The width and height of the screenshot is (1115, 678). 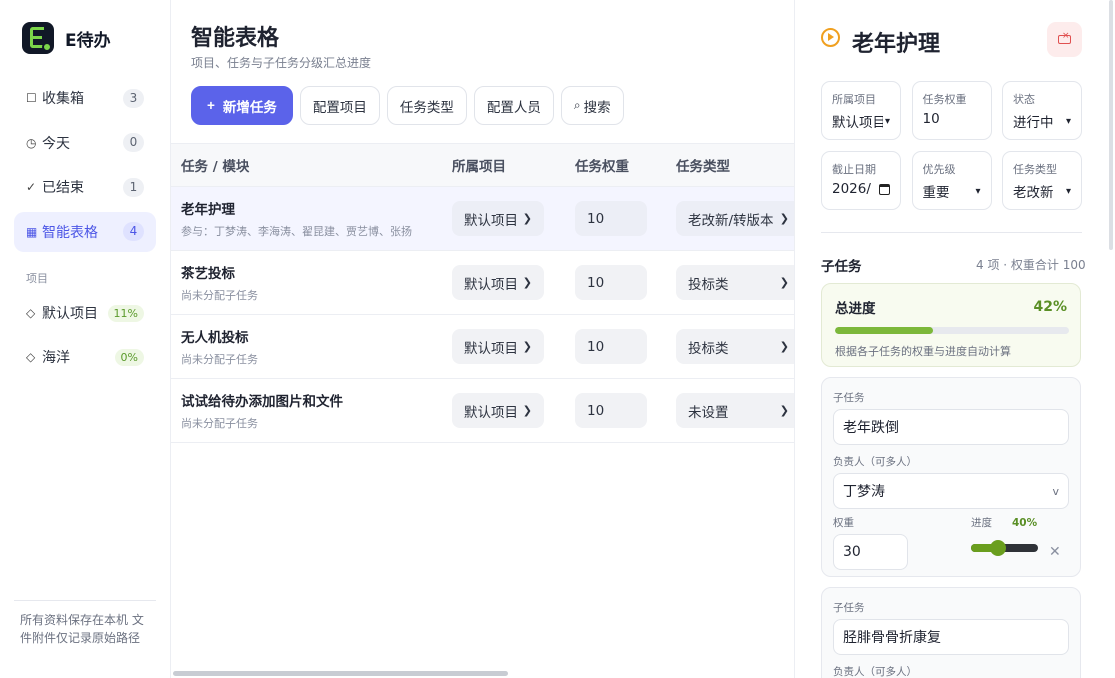 I want to click on task-types-button: 任务类型, so click(x=426, y=105).